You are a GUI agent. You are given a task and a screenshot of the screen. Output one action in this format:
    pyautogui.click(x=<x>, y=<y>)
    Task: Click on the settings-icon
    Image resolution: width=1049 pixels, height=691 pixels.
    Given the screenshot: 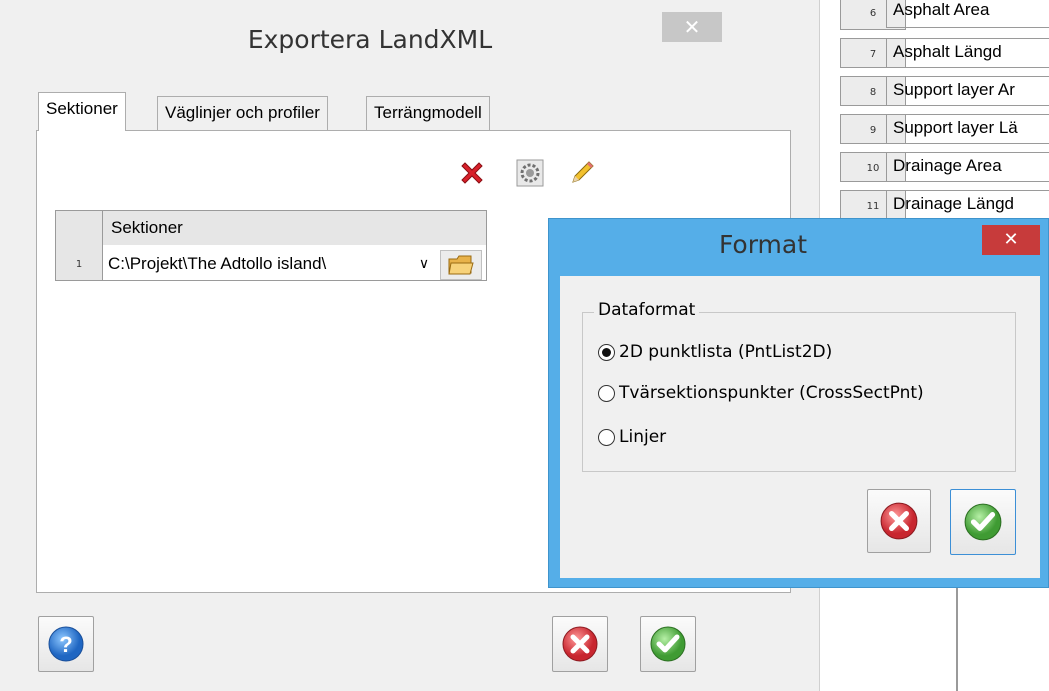 What is the action you would take?
    pyautogui.click(x=530, y=173)
    